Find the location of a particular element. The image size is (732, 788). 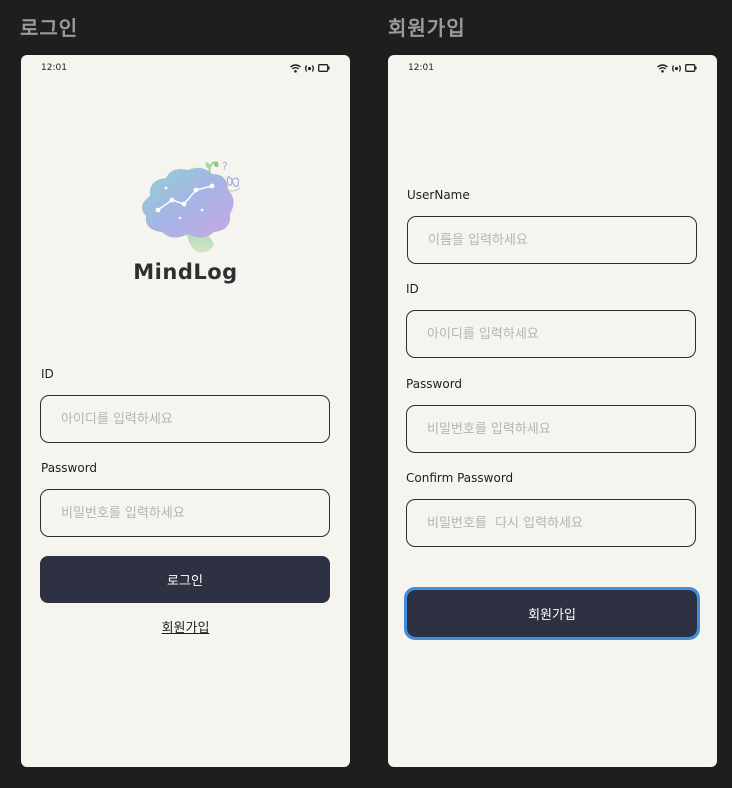

username-input is located at coordinates (552, 240).